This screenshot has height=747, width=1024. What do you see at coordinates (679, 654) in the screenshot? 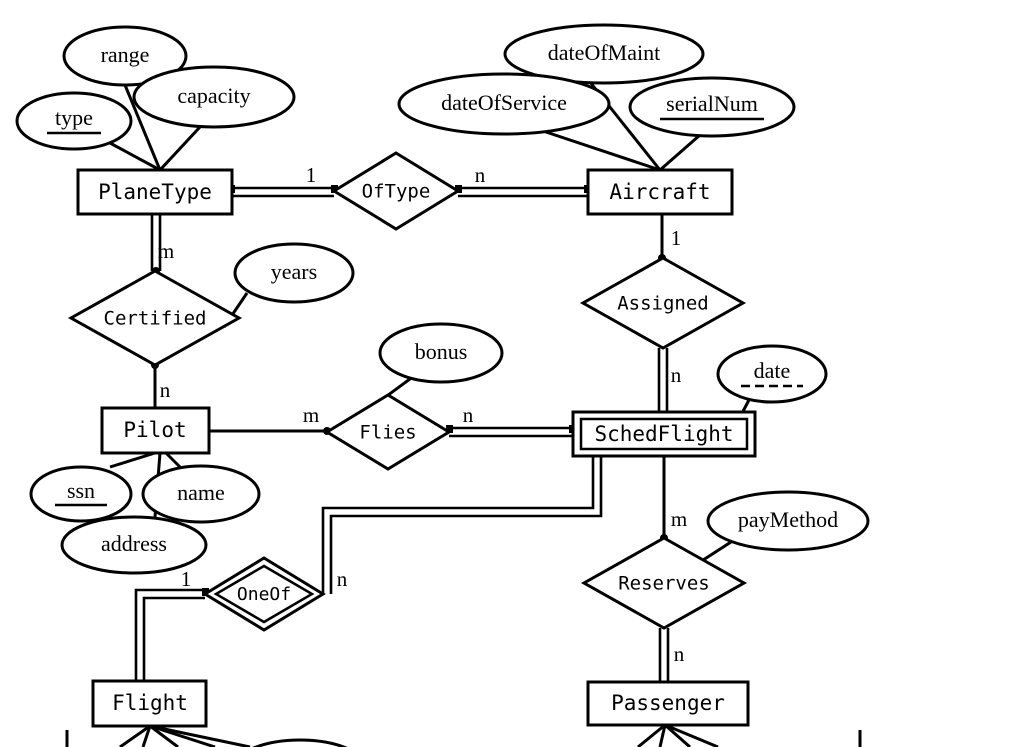
I see `cardinality-reserves-passenger: n` at bounding box center [679, 654].